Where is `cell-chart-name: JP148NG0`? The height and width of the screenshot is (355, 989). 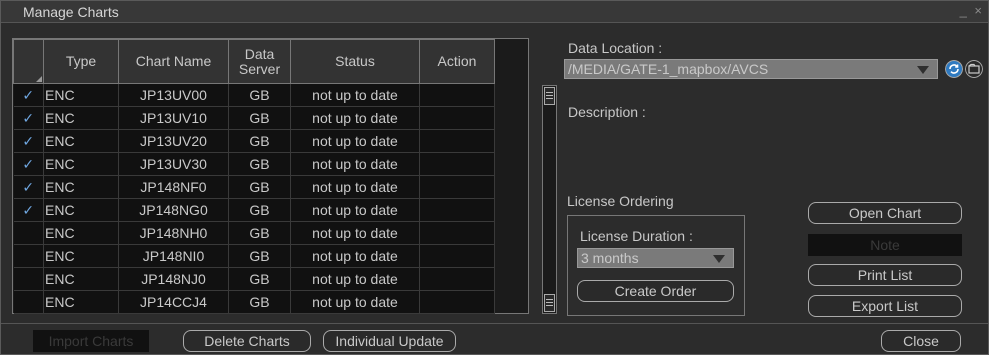 cell-chart-name: JP148NG0 is located at coordinates (173, 210).